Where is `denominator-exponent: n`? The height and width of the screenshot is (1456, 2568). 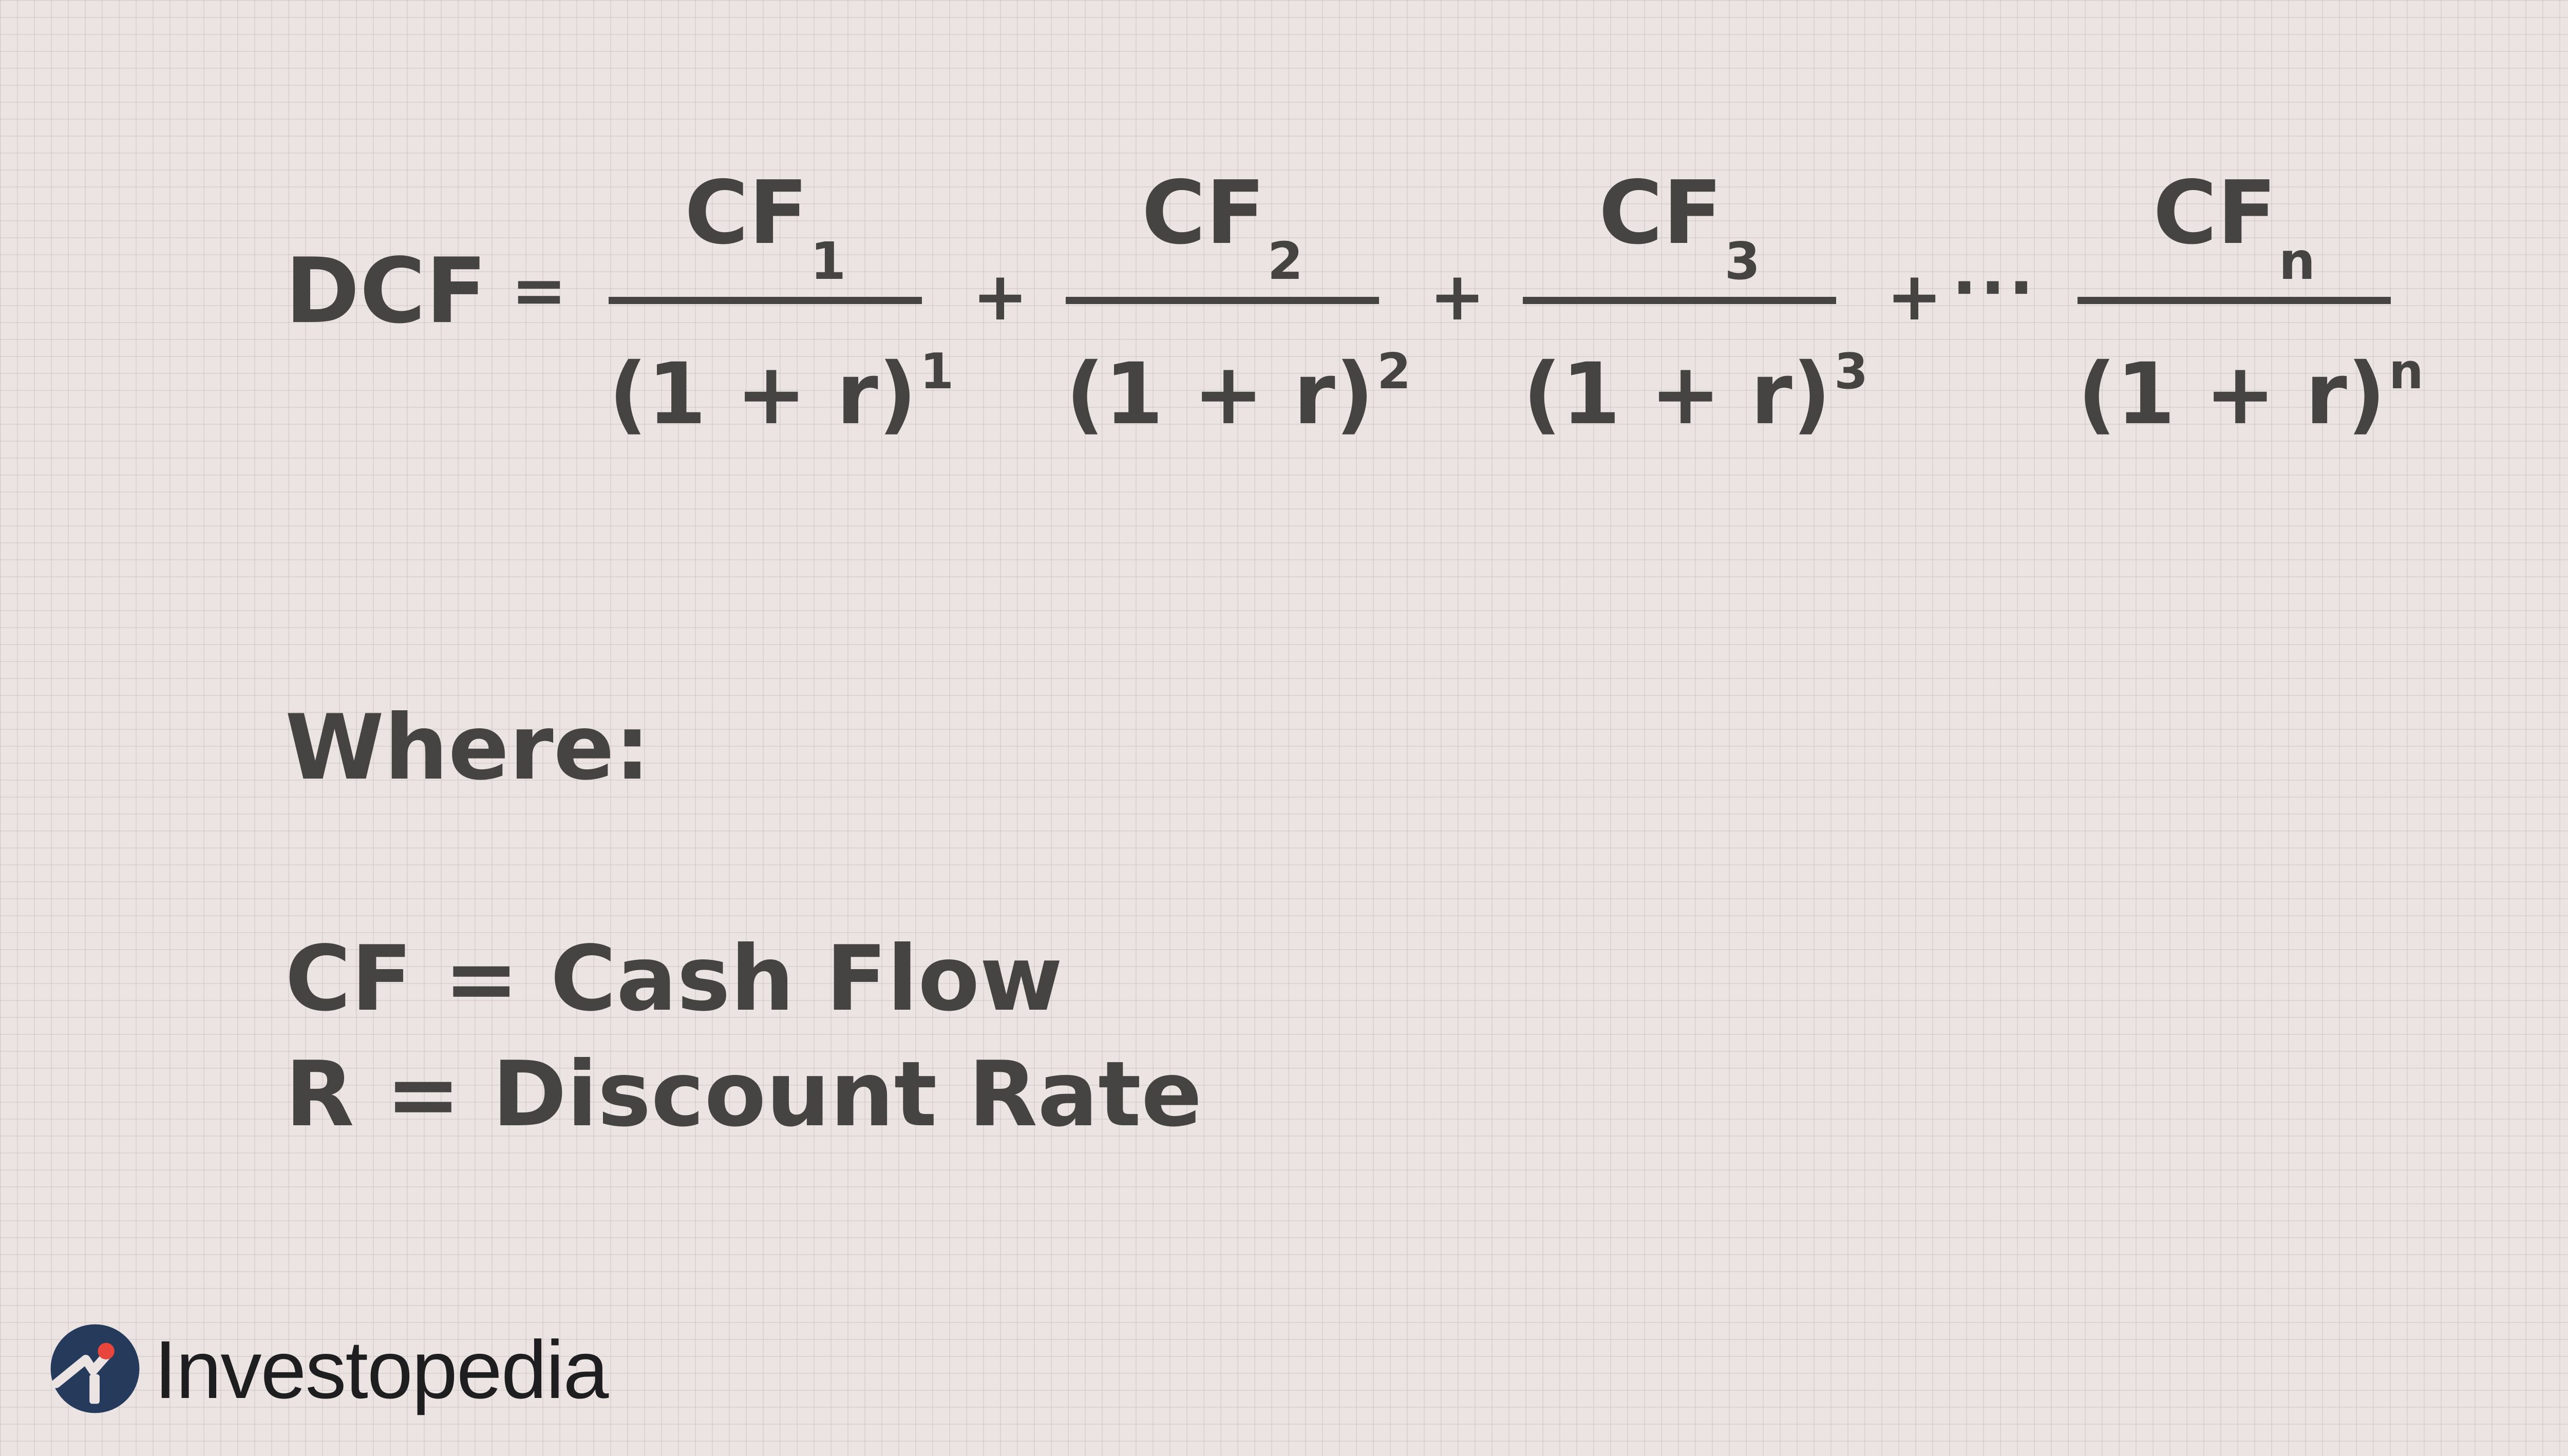 denominator-exponent: n is located at coordinates (2406, 372).